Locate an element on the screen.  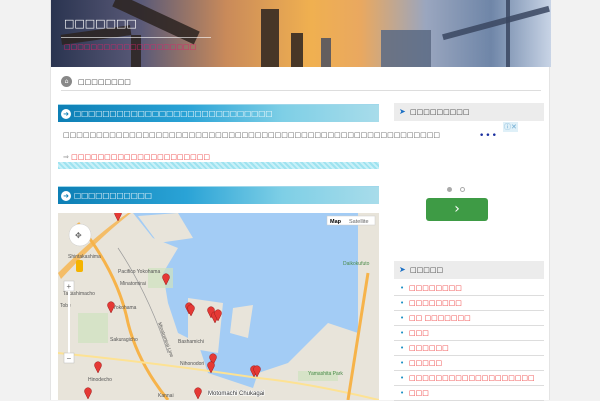
section-title: □□□□□□□□□□□□□□□□□□□□□□□□□□□□ is located at coordinates (173, 113).